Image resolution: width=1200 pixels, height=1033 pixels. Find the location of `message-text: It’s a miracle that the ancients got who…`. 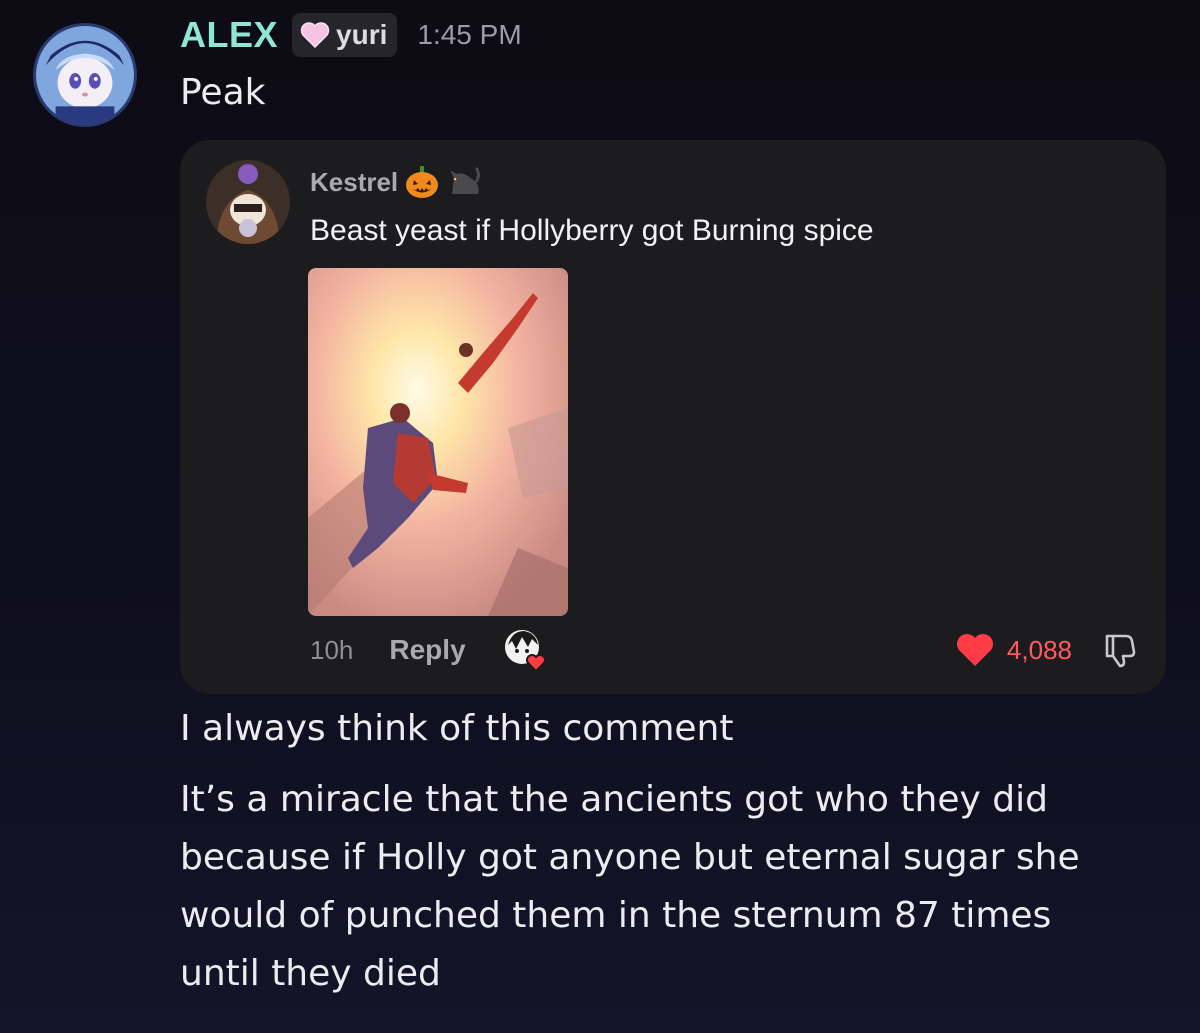

message-text: It’s a miracle that the ancients got who… is located at coordinates (614, 799).